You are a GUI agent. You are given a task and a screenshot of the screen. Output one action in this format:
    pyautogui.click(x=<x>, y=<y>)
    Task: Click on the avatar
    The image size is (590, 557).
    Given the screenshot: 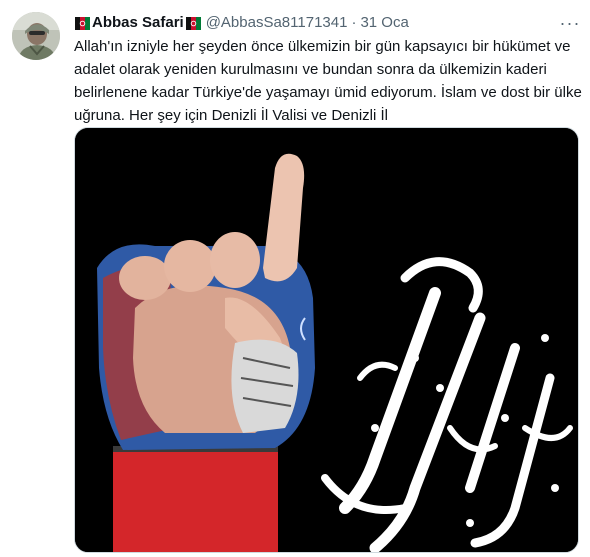 What is the action you would take?
    pyautogui.click(x=36, y=36)
    